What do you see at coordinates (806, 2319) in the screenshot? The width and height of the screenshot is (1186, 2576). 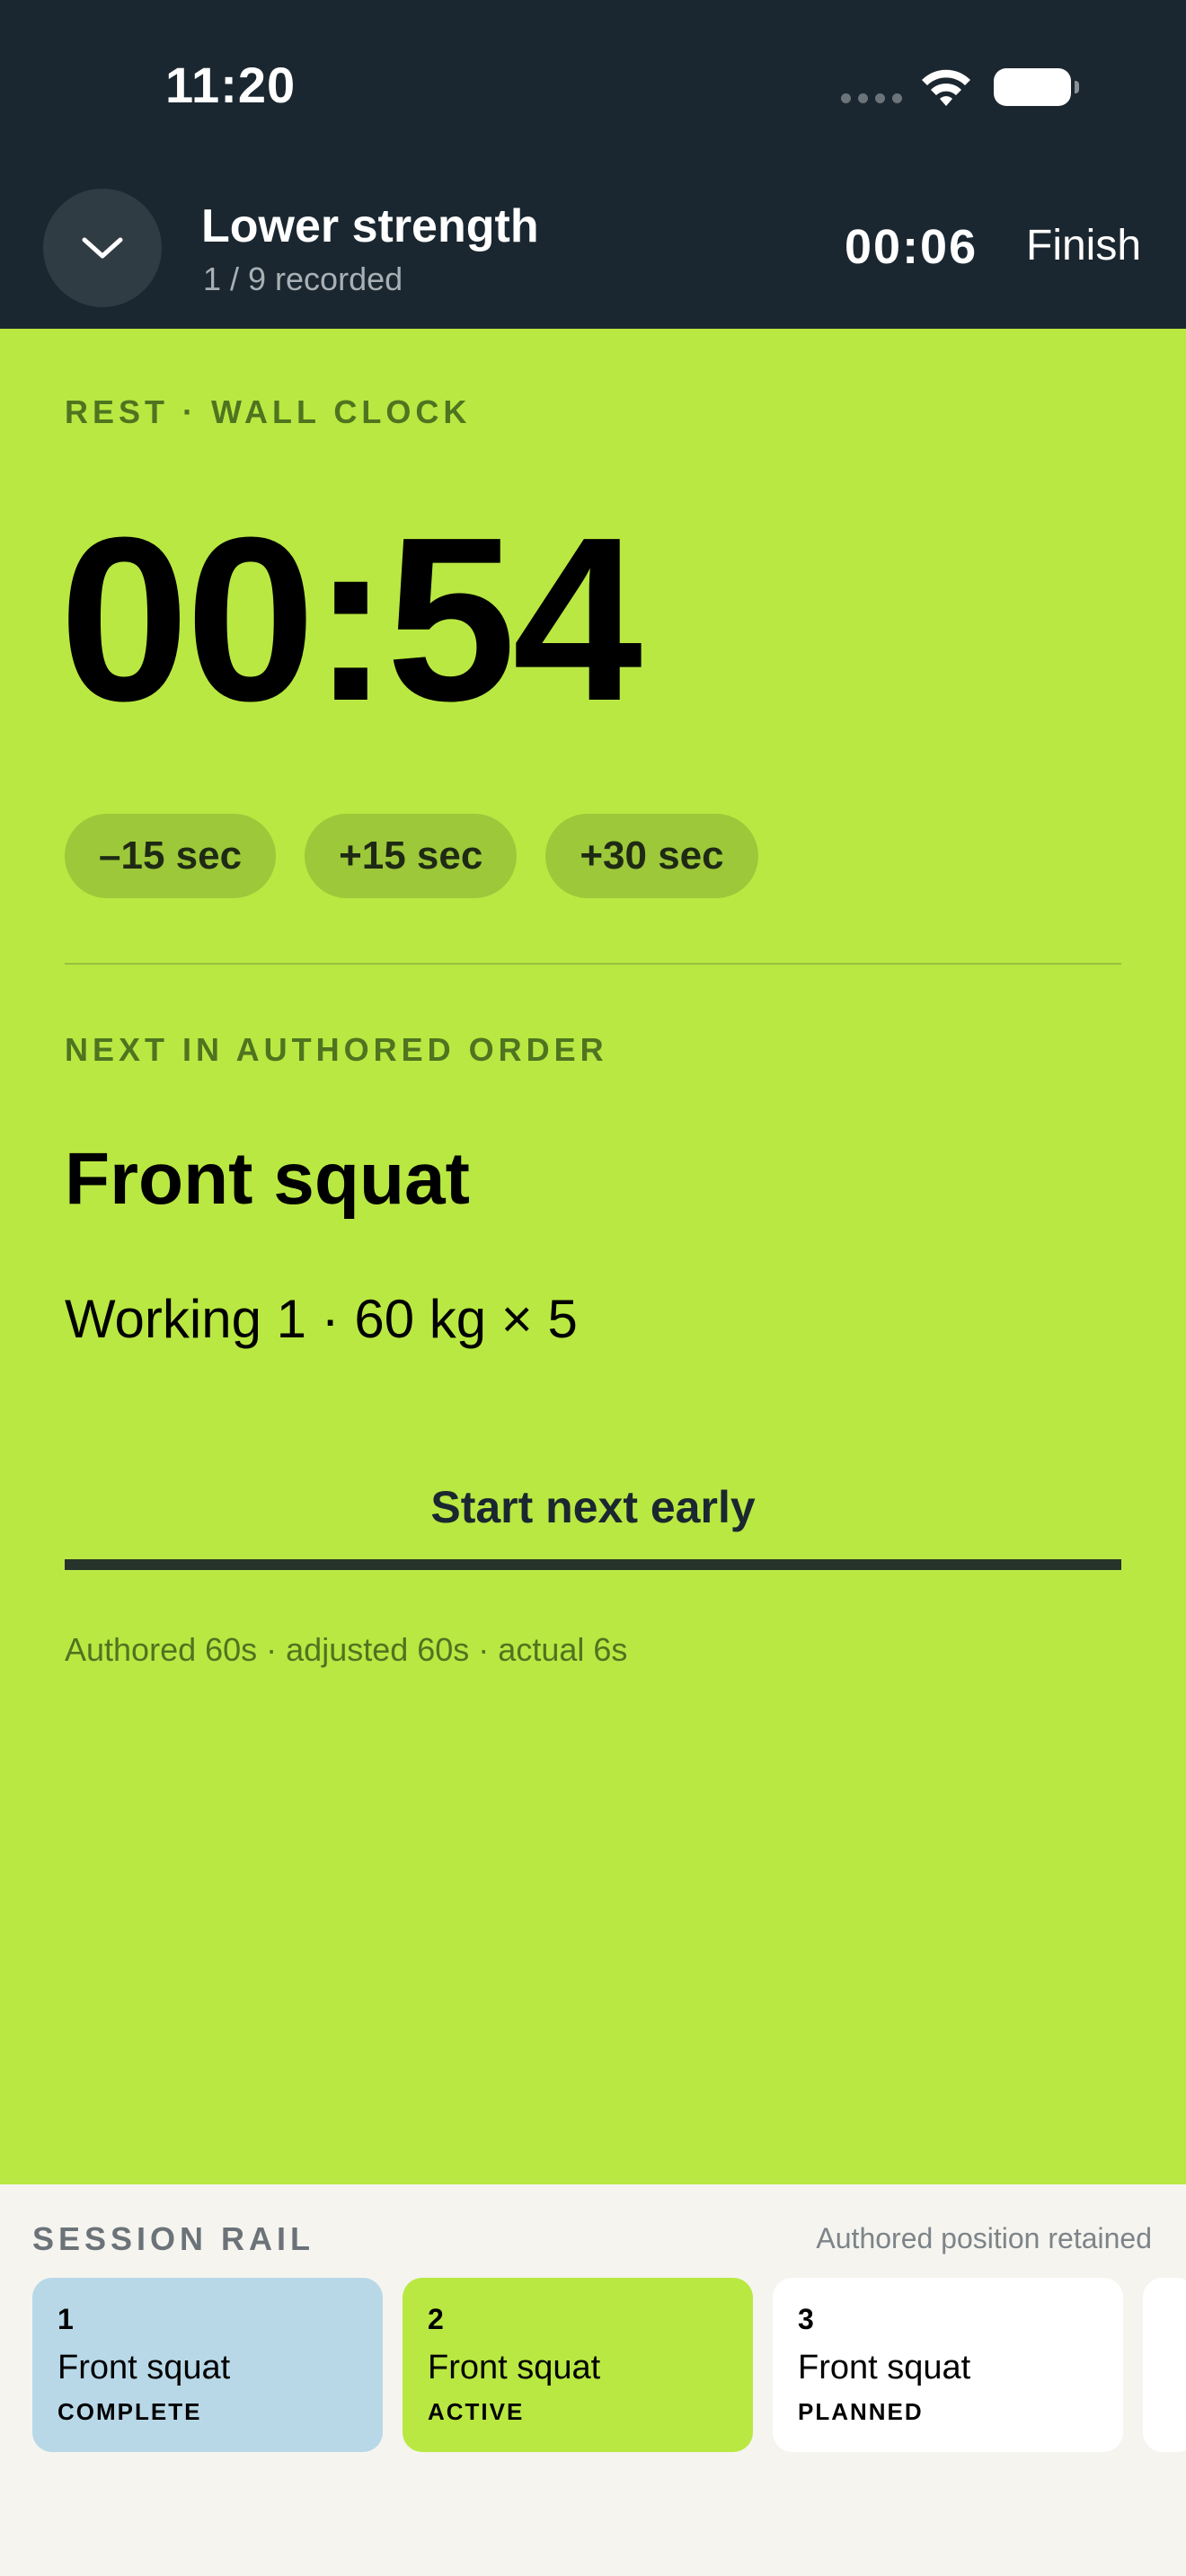 I see `rail-card-number: 3` at bounding box center [806, 2319].